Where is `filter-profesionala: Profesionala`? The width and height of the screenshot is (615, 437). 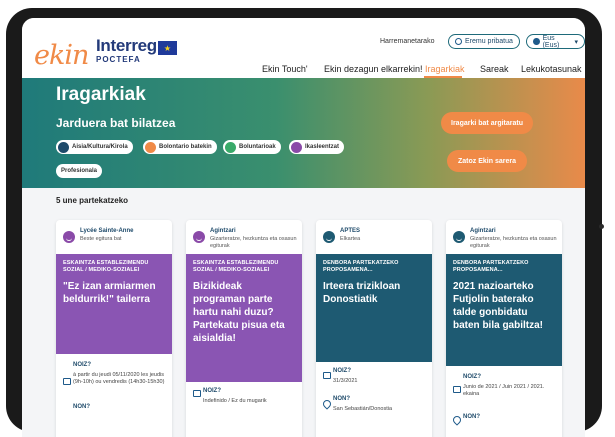
filter-profesionala: Profesionala is located at coordinates (79, 171).